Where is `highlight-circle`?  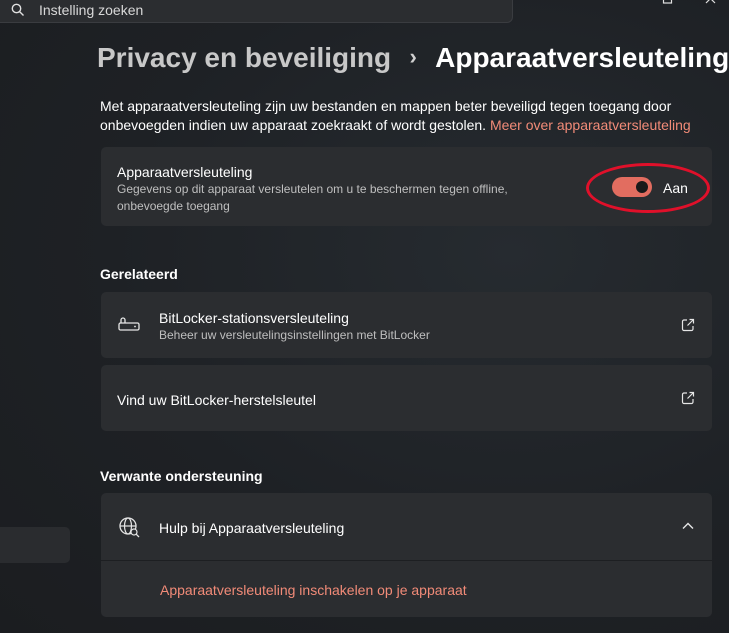
highlight-circle is located at coordinates (648, 188).